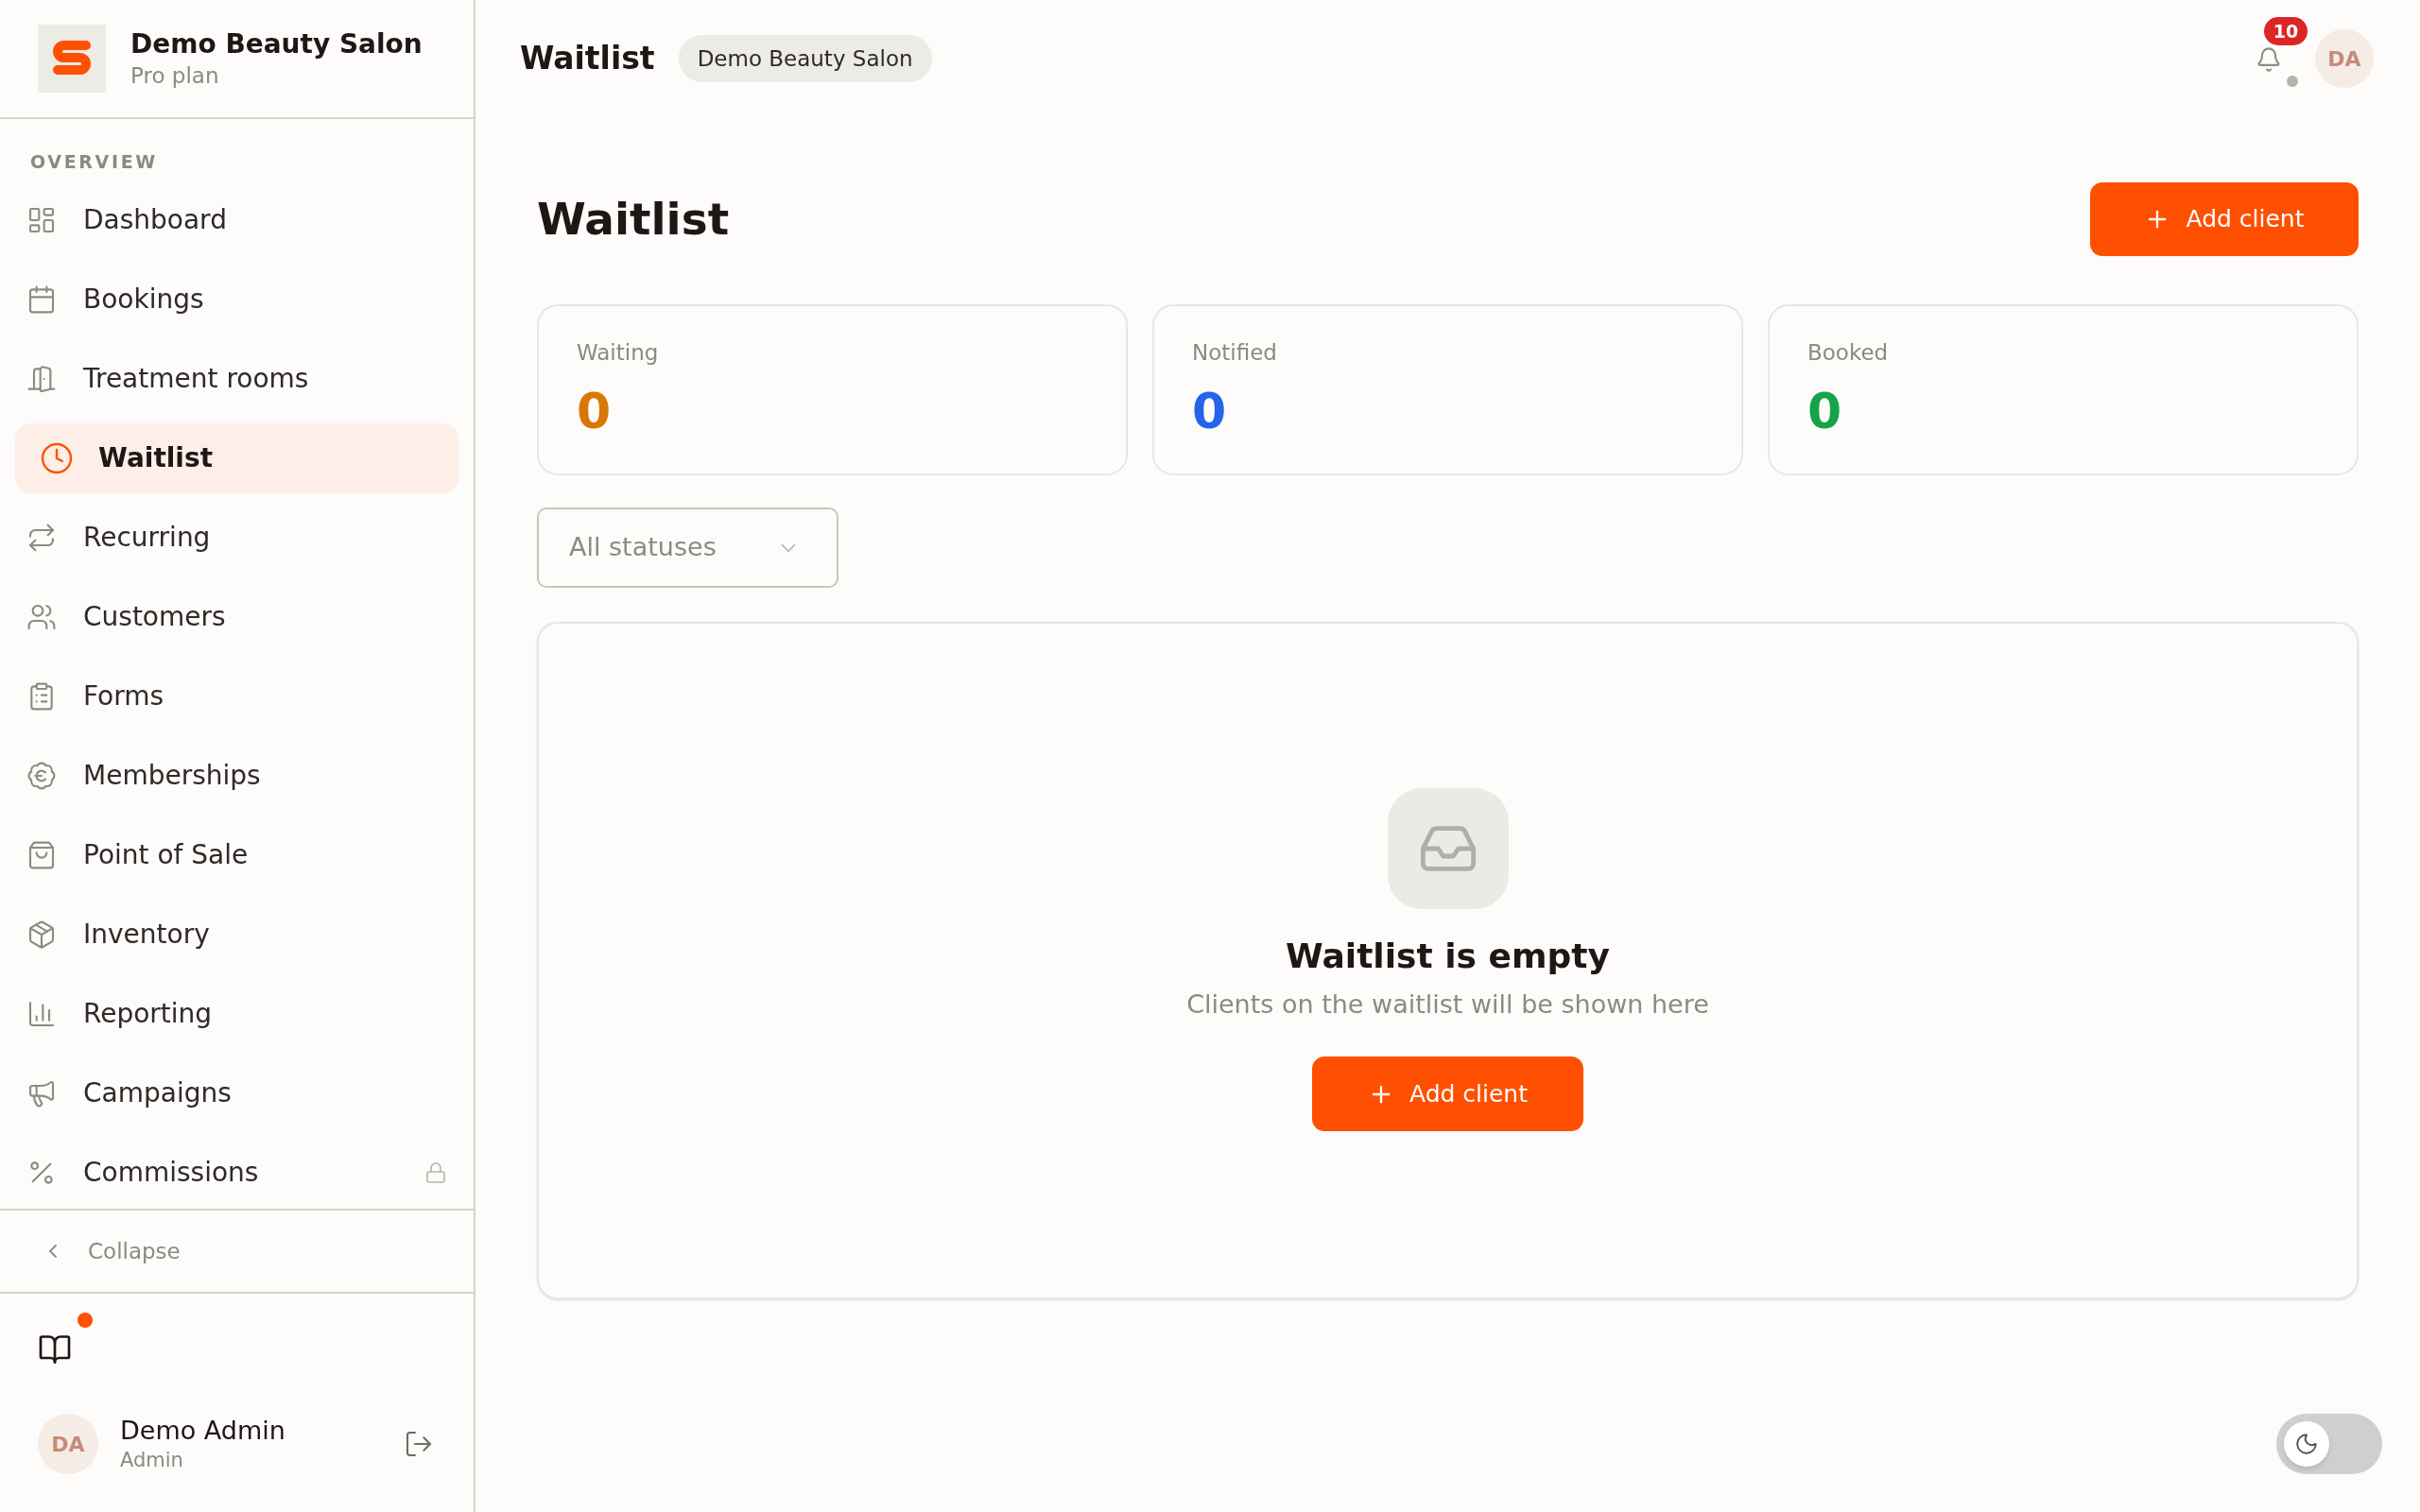 The width and height of the screenshot is (2420, 1512). What do you see at coordinates (236, 935) in the screenshot?
I see `nav-item: Inventory` at bounding box center [236, 935].